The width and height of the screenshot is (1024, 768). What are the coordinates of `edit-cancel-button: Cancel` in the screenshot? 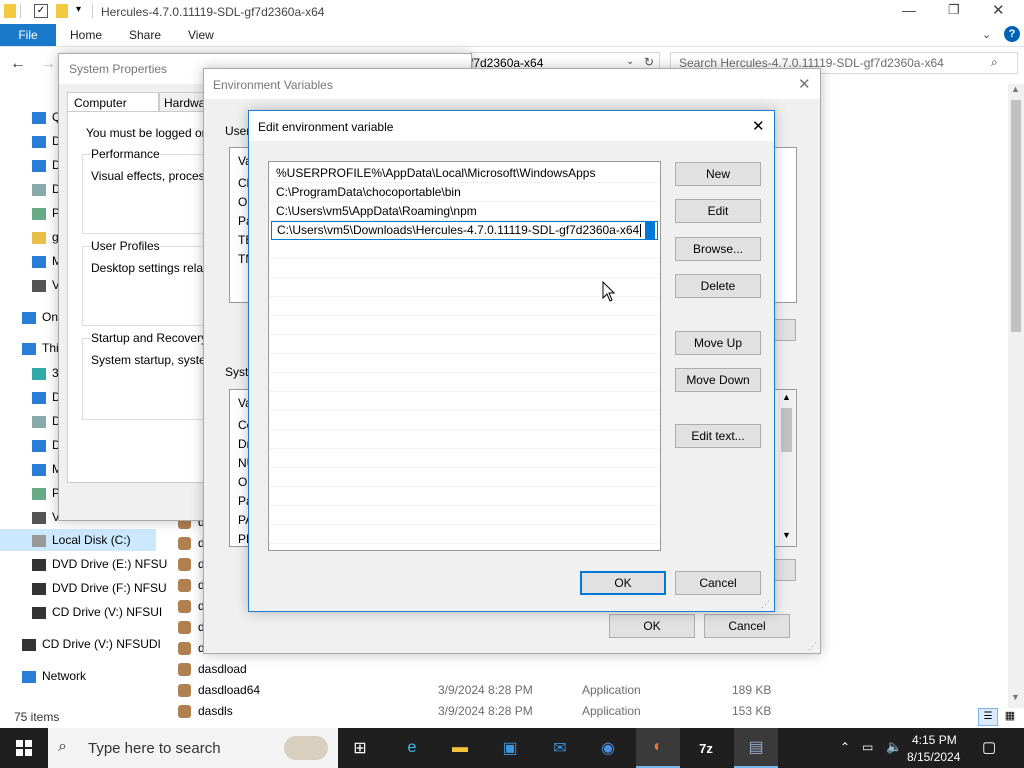 It's located at (718, 583).